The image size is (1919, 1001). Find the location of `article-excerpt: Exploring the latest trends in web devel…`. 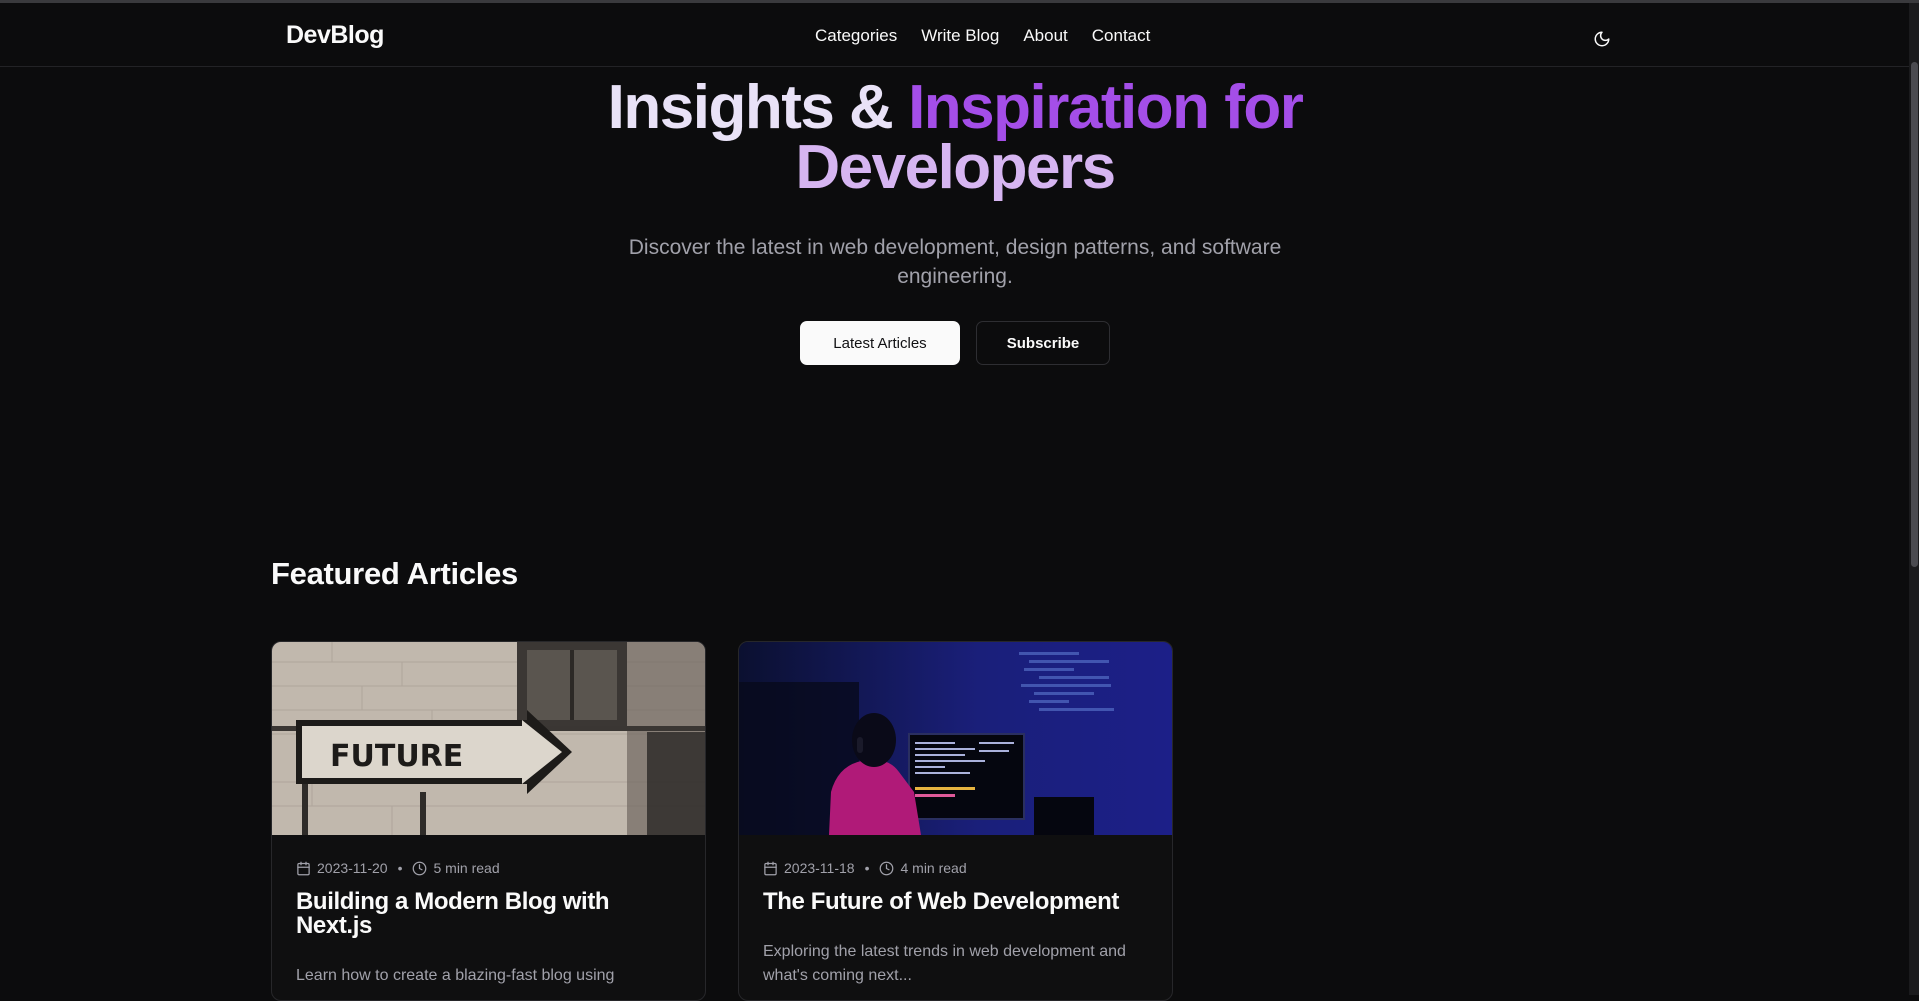

article-excerpt: Exploring the latest trends in web devel… is located at coordinates (944, 963).